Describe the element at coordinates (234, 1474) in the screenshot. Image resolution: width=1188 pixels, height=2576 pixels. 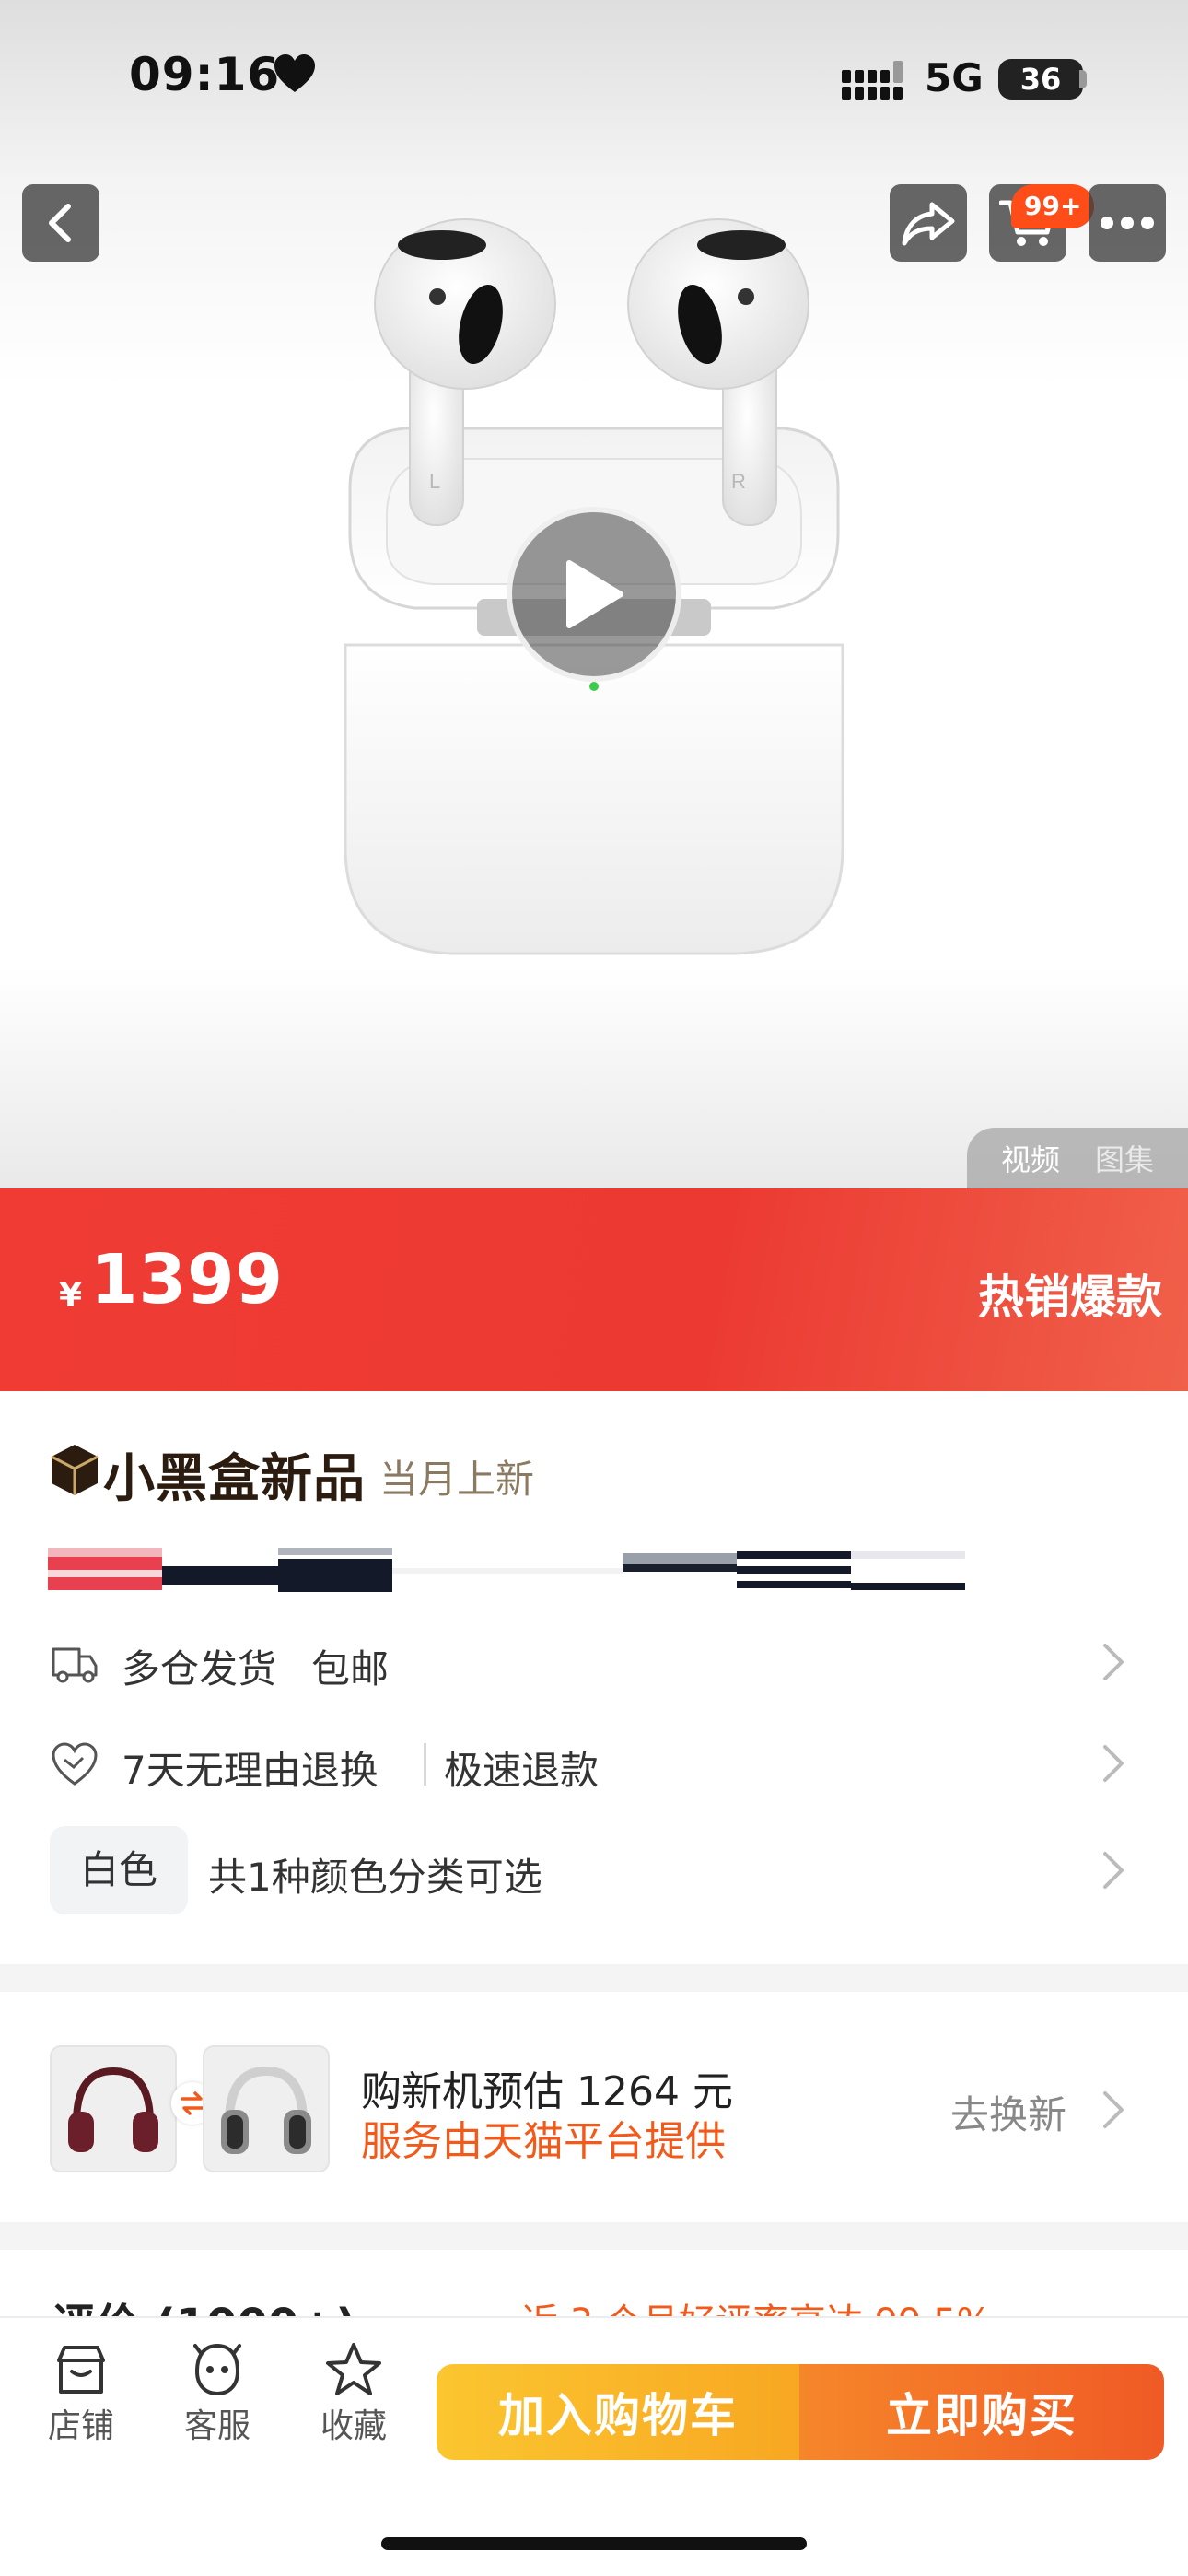
I see `brand-name: 小黑盒新品` at that location.